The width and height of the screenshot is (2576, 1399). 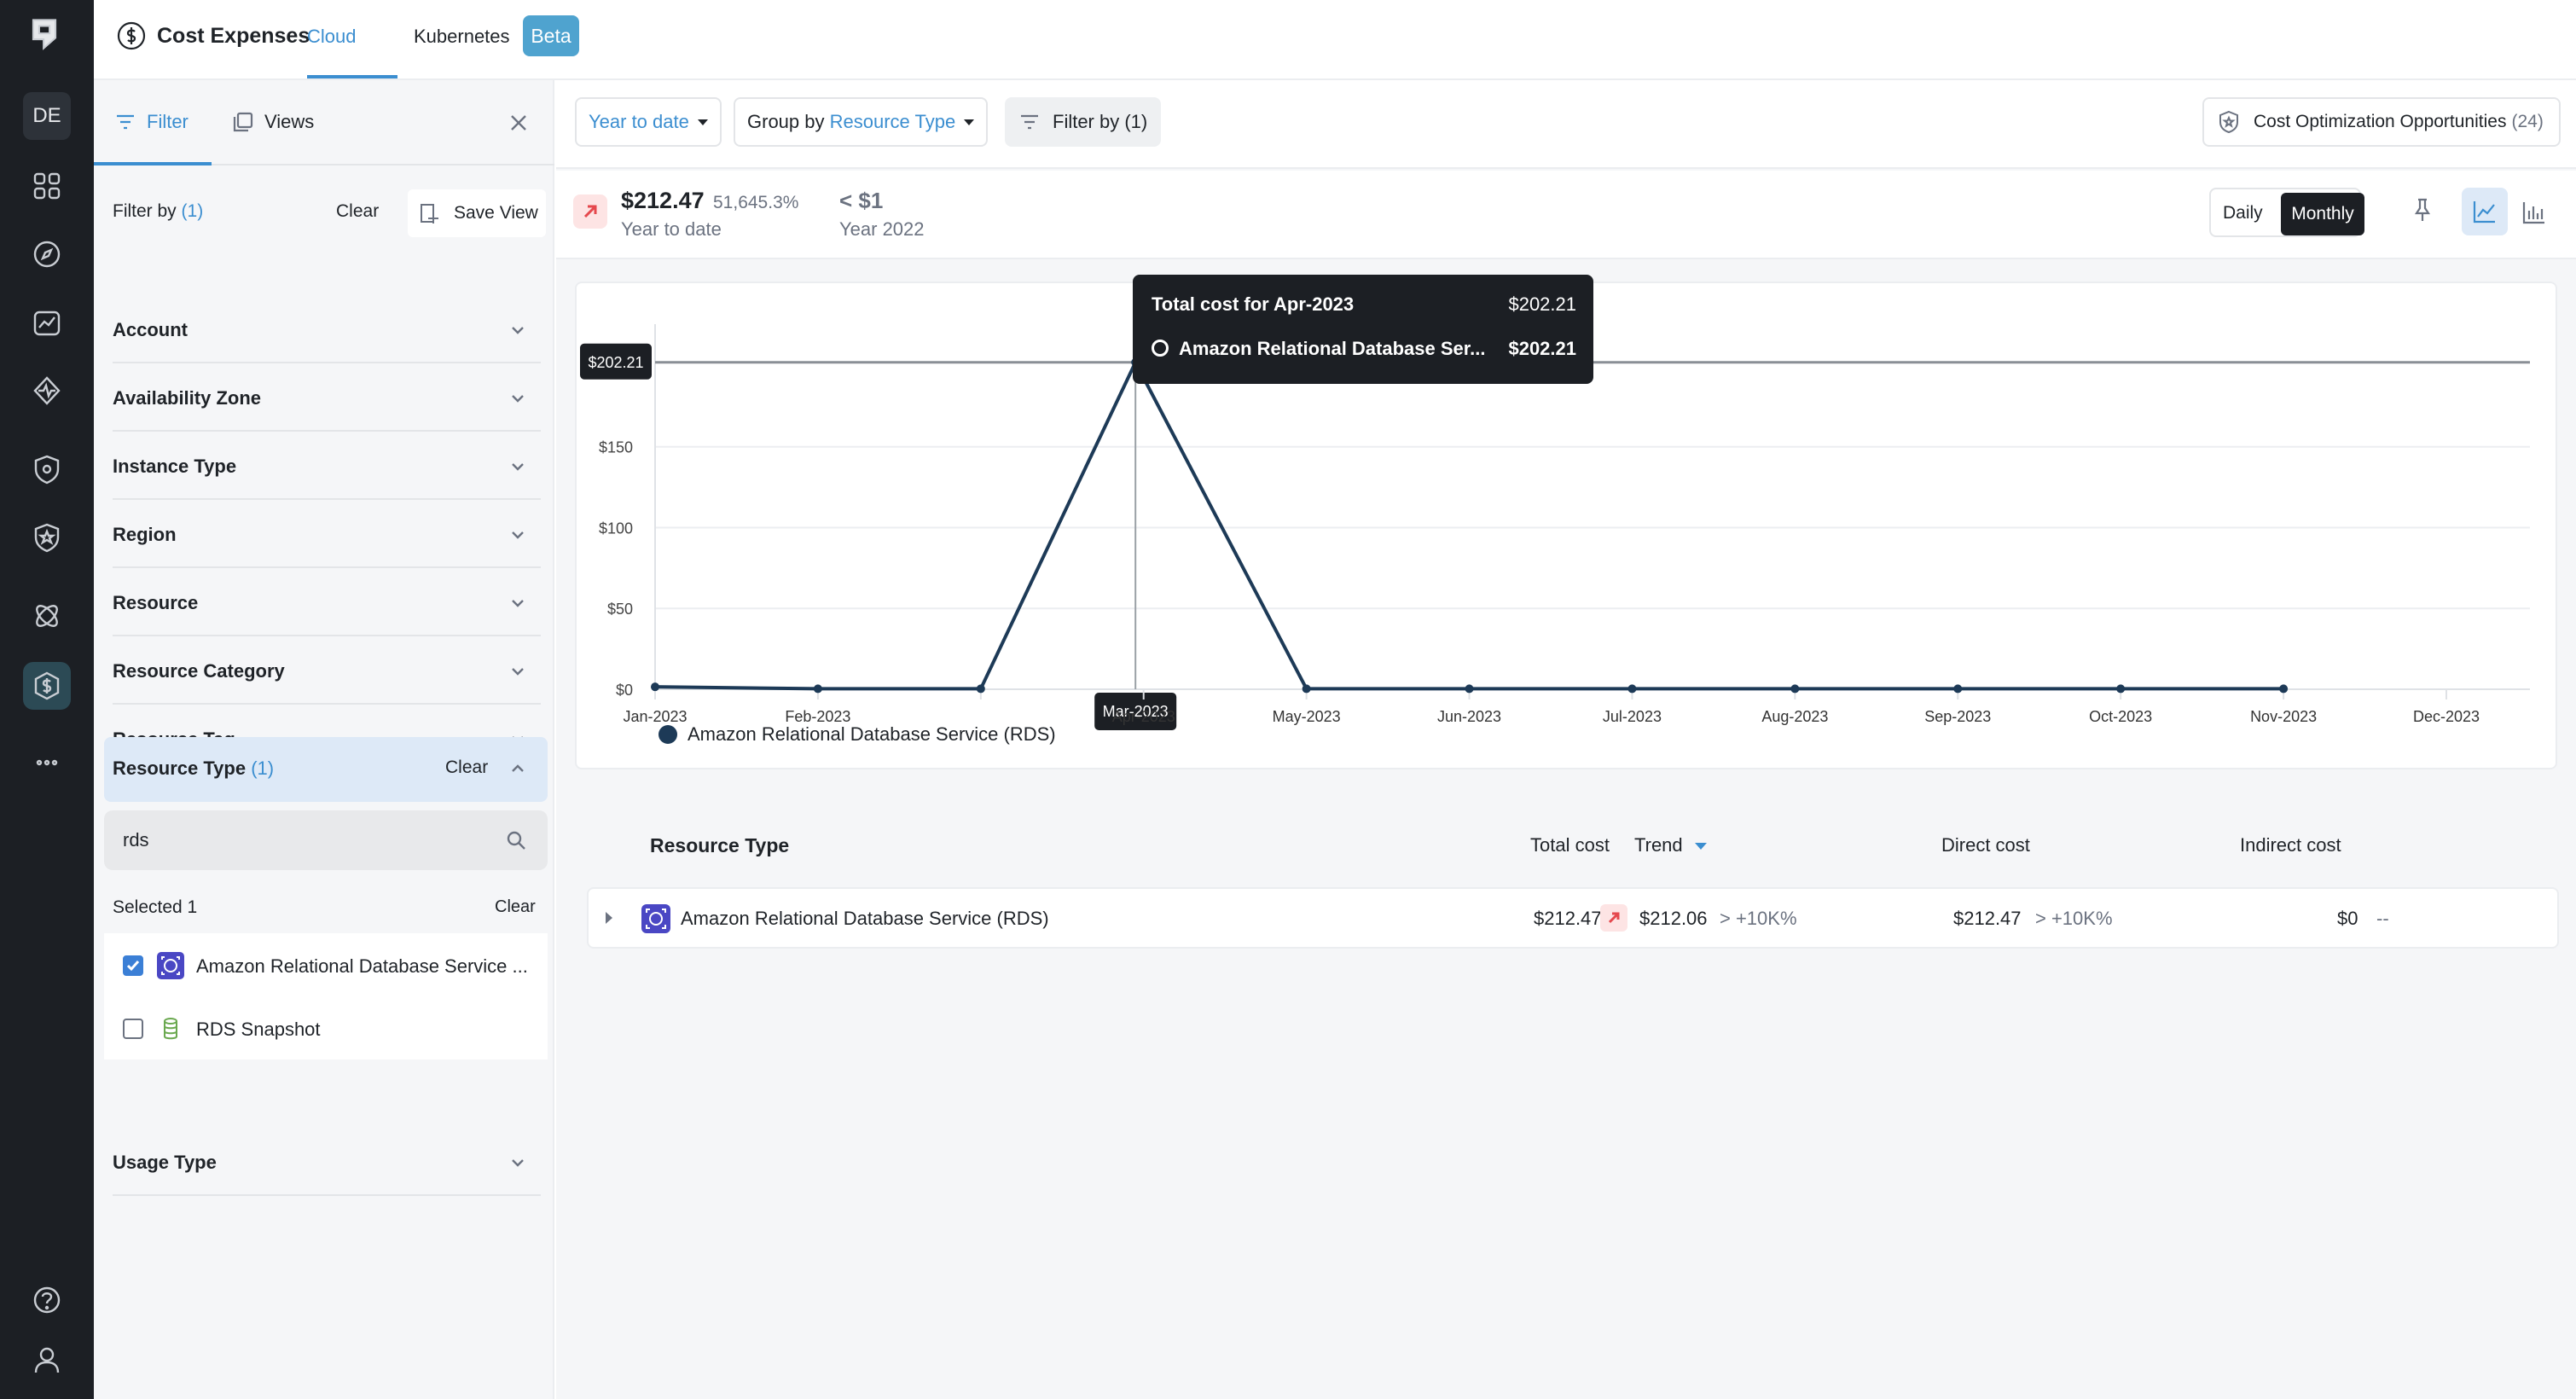 I want to click on line-chart-icon, so click(x=2485, y=211).